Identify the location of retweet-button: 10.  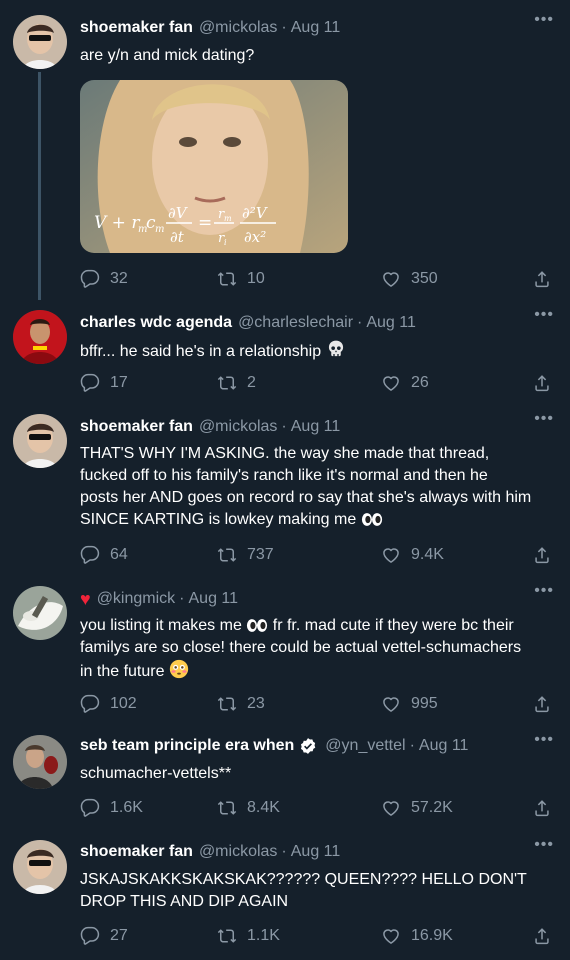
(241, 279).